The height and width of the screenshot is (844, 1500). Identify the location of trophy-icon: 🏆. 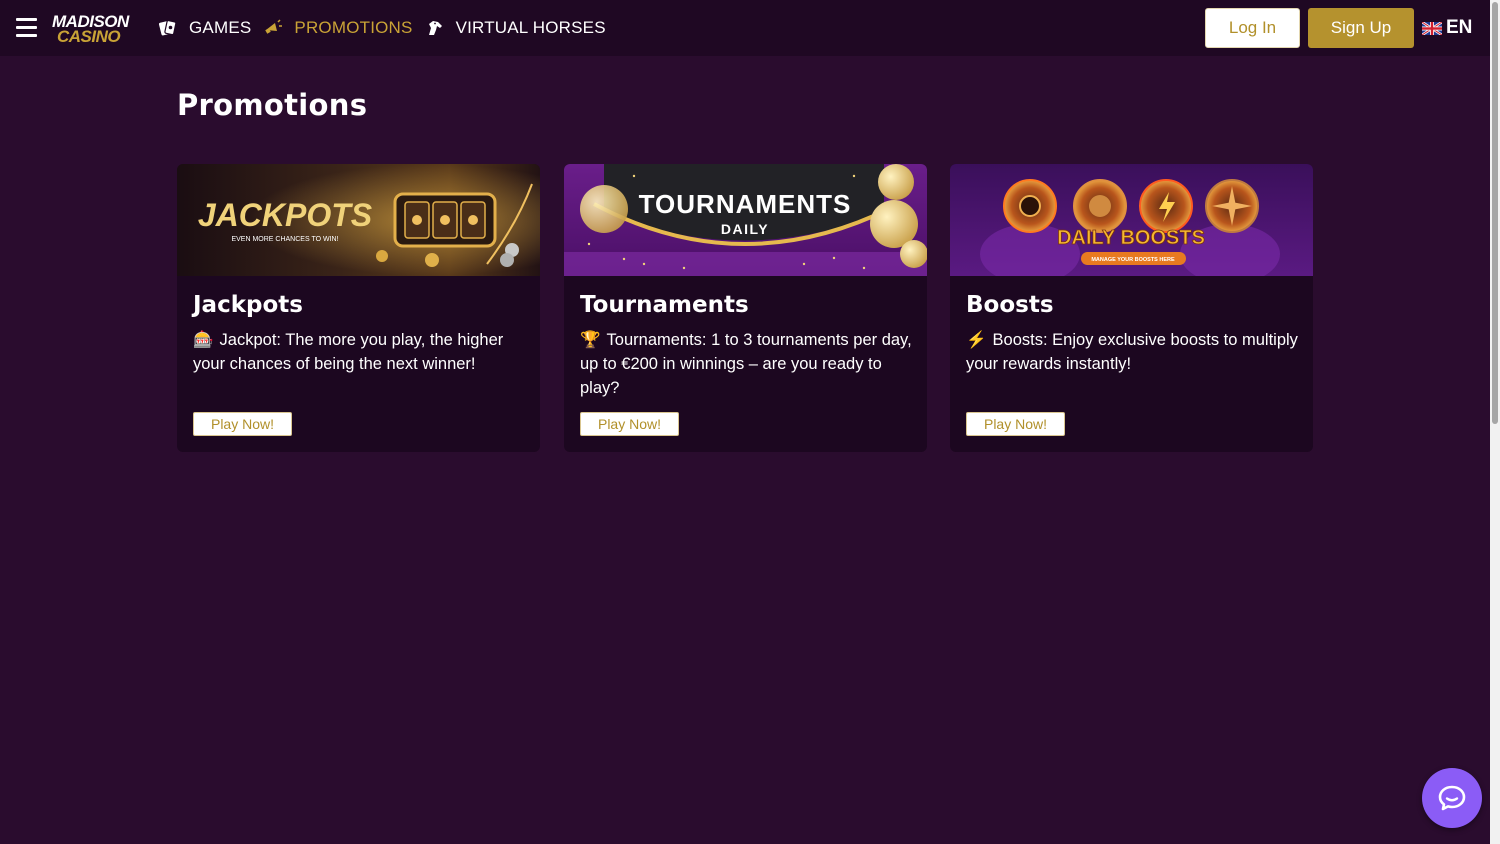
(590, 340).